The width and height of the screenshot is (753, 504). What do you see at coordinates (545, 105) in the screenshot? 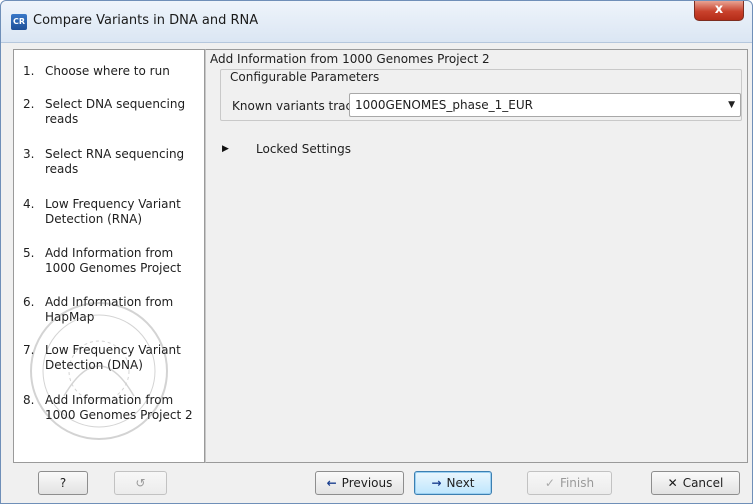
I see `known-variants-dropdown: 1000GENOMES_phase_1_EUR ▼` at bounding box center [545, 105].